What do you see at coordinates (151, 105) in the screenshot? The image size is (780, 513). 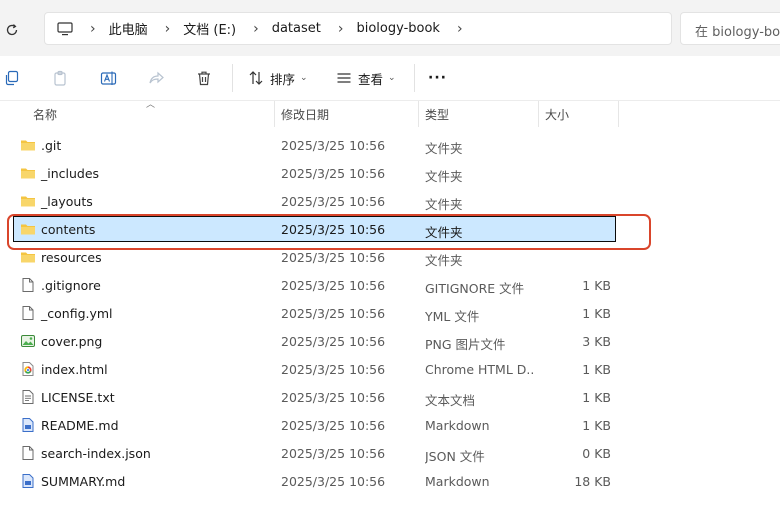 I see `sort-ascending-icon: ︿` at bounding box center [151, 105].